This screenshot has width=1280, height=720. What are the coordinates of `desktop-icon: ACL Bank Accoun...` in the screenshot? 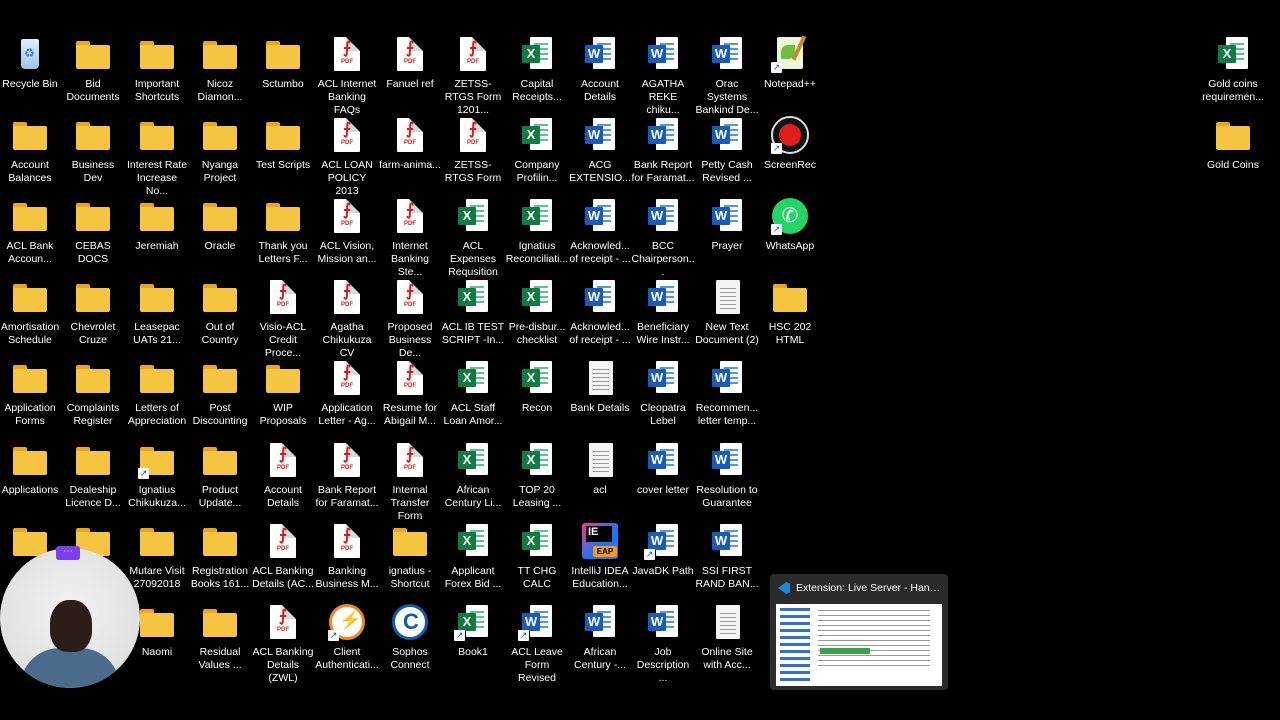 It's located at (31, 236).